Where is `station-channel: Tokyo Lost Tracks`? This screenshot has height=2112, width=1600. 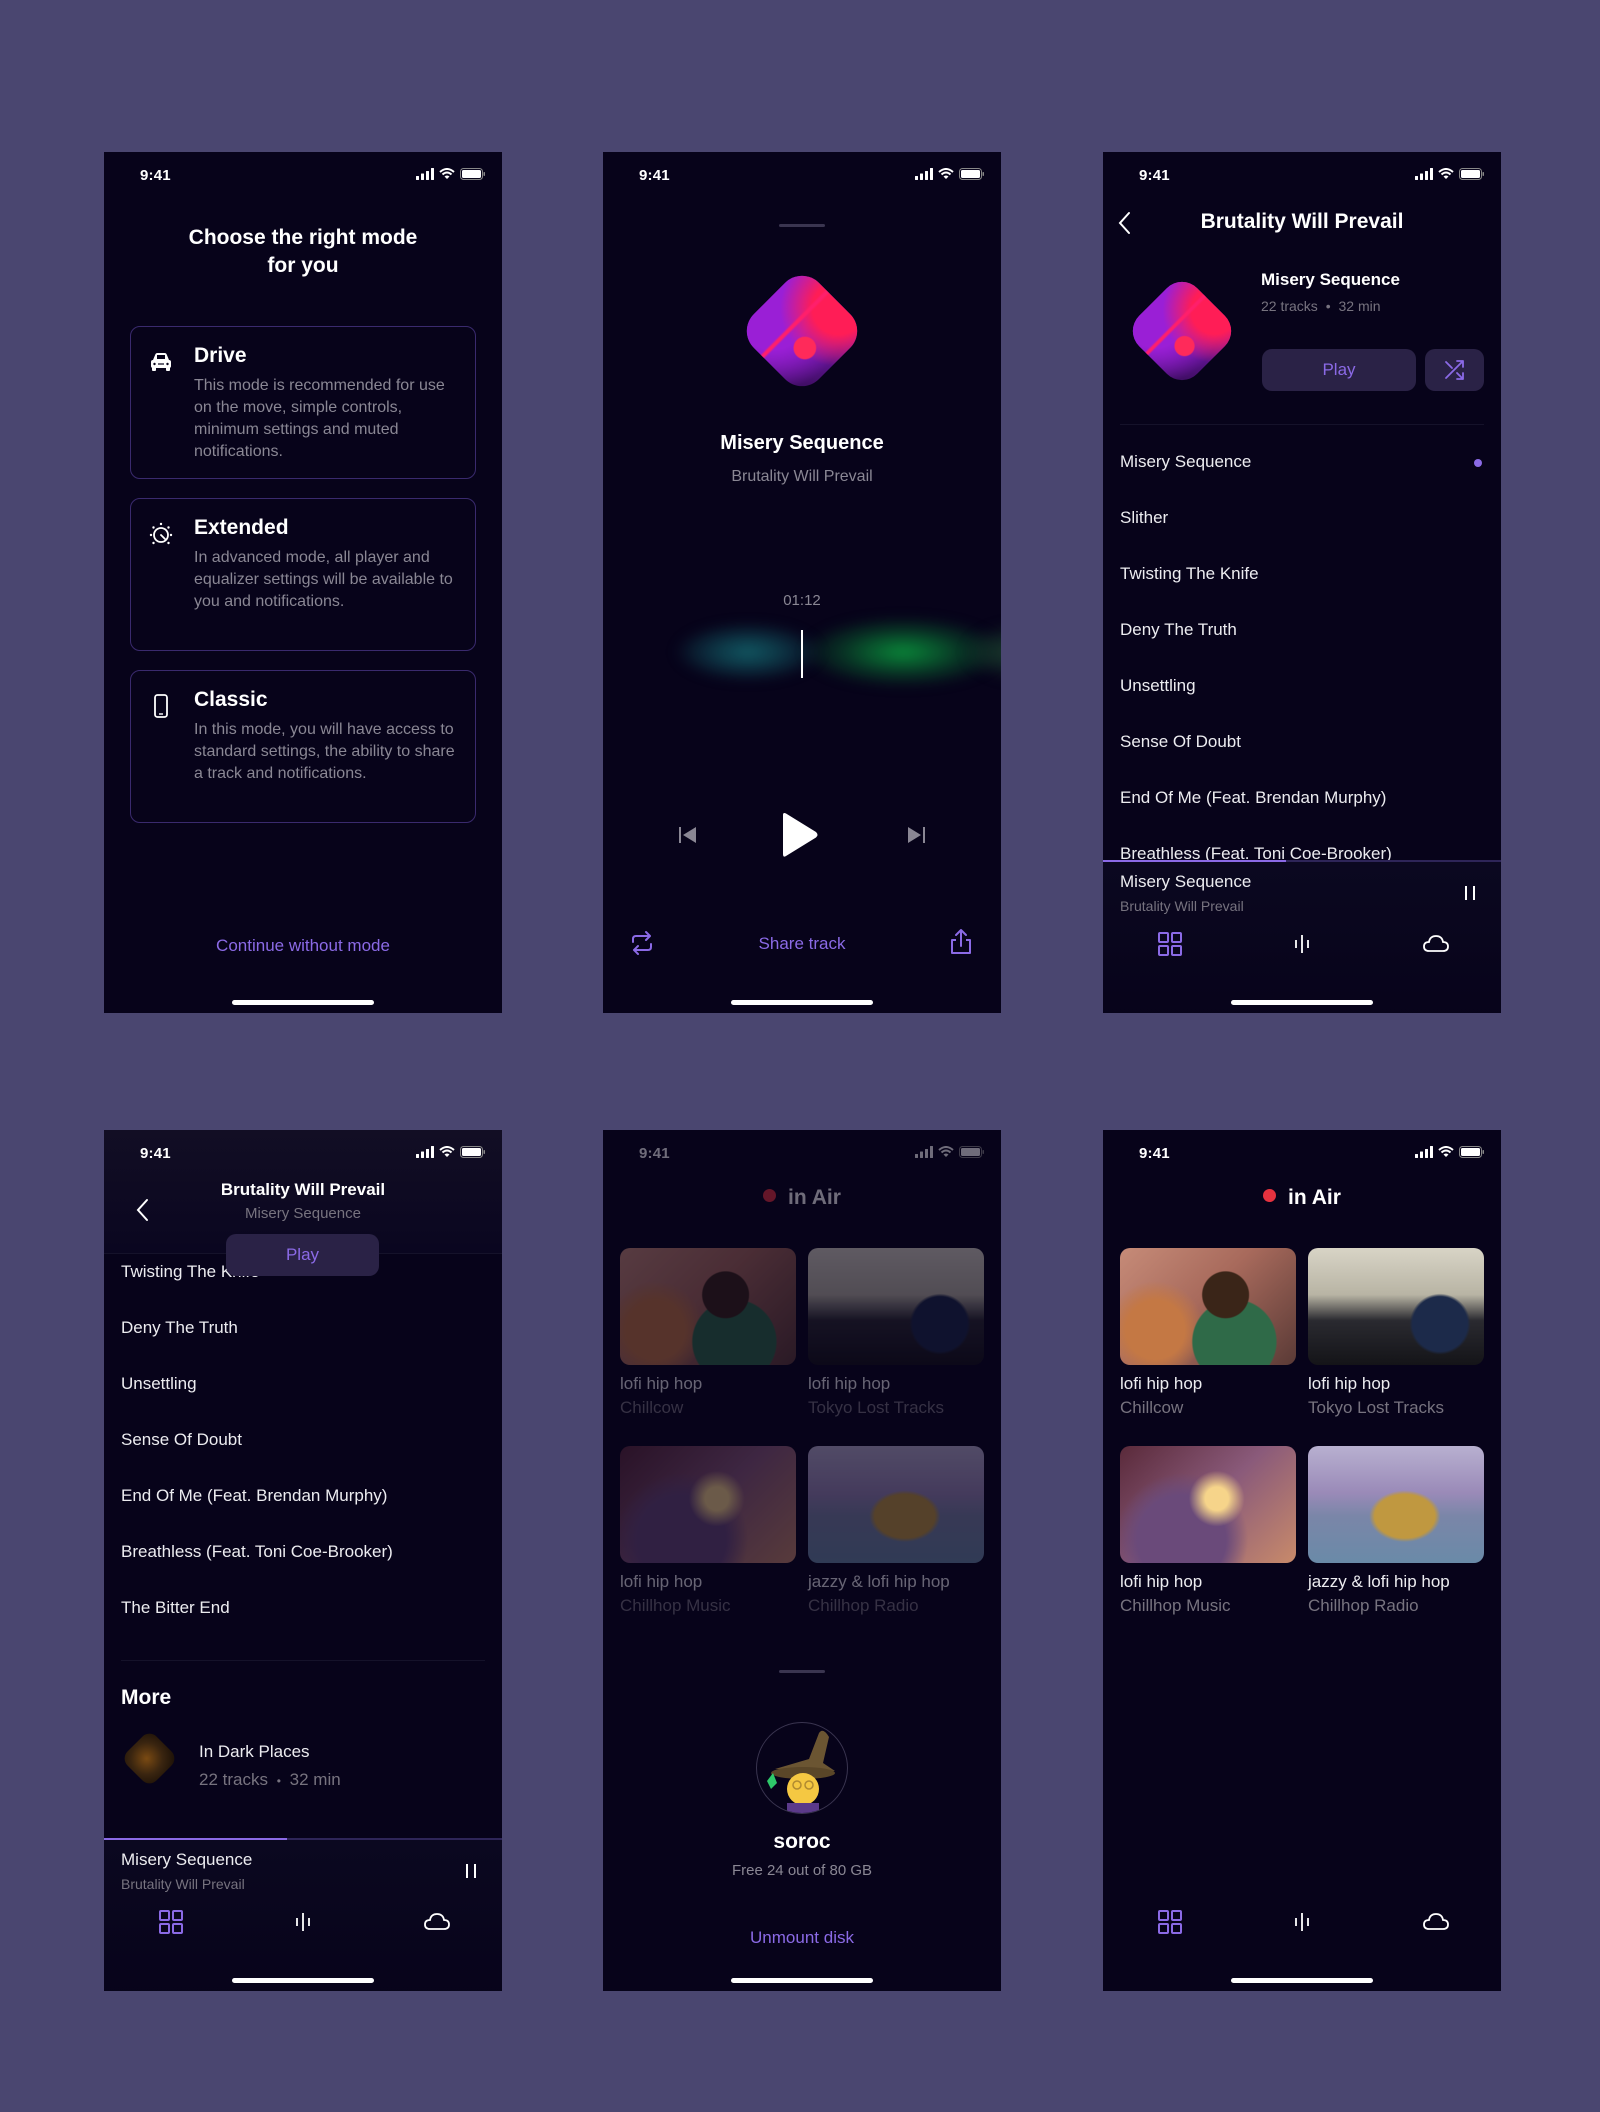
station-channel: Tokyo Lost Tracks is located at coordinates (876, 1407).